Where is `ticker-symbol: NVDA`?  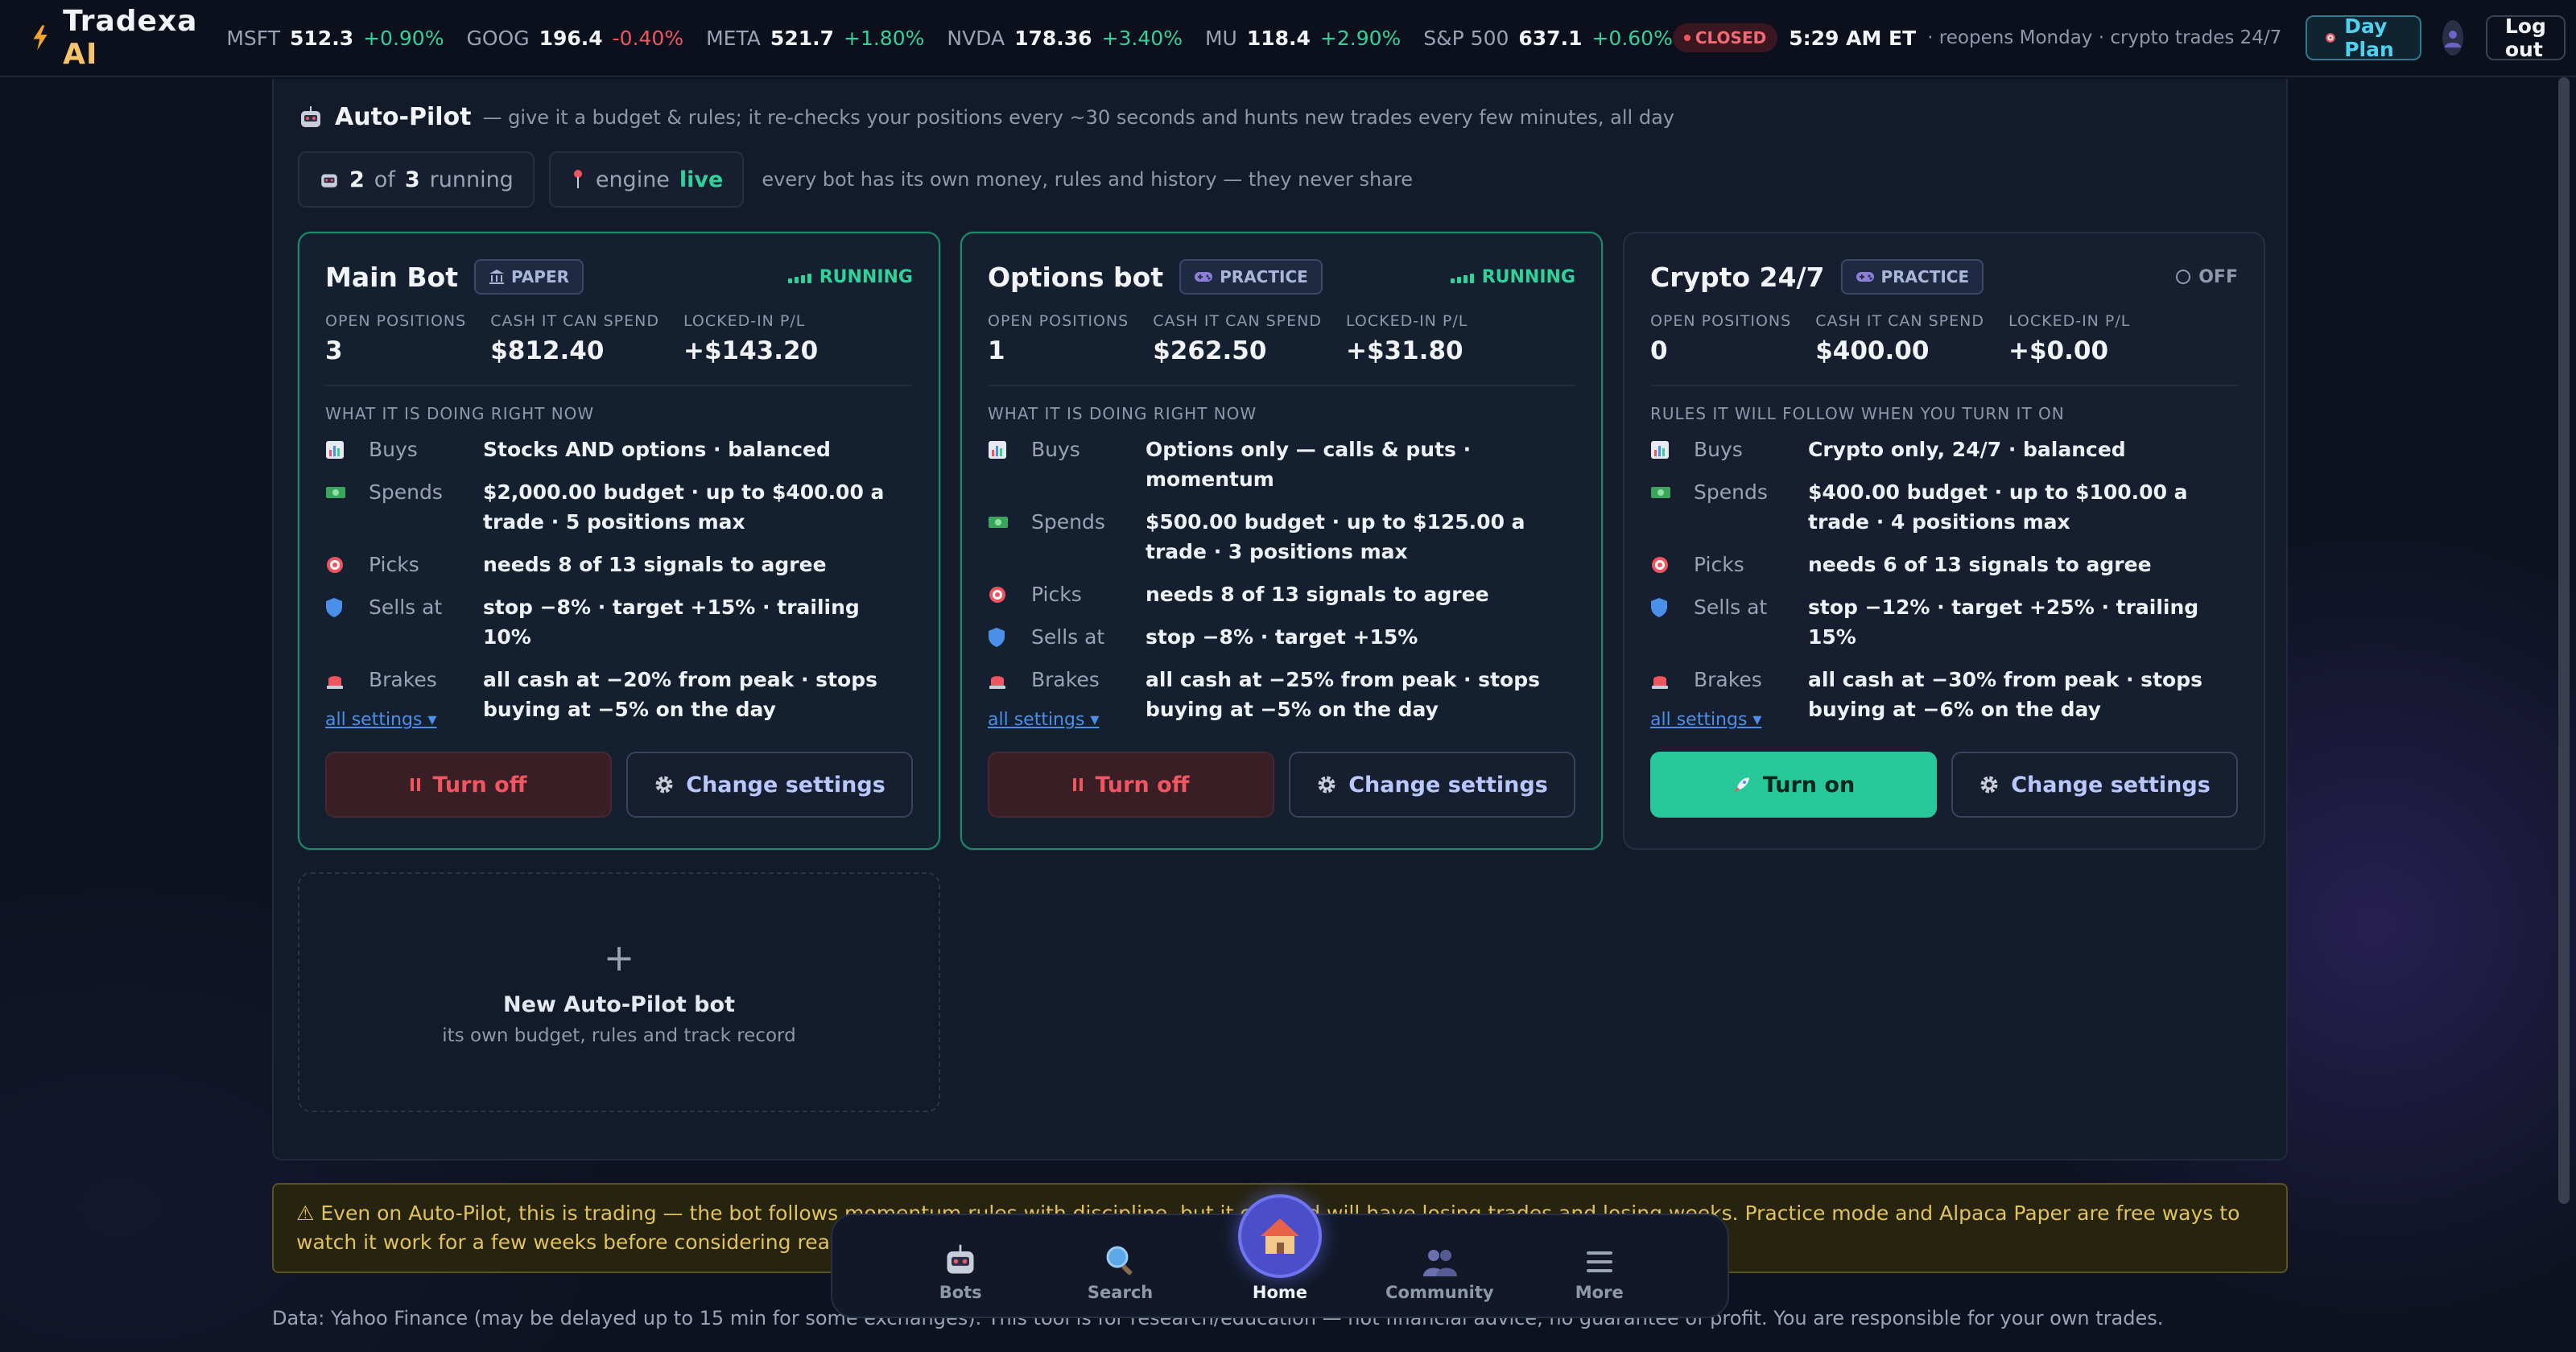 ticker-symbol: NVDA is located at coordinates (976, 38).